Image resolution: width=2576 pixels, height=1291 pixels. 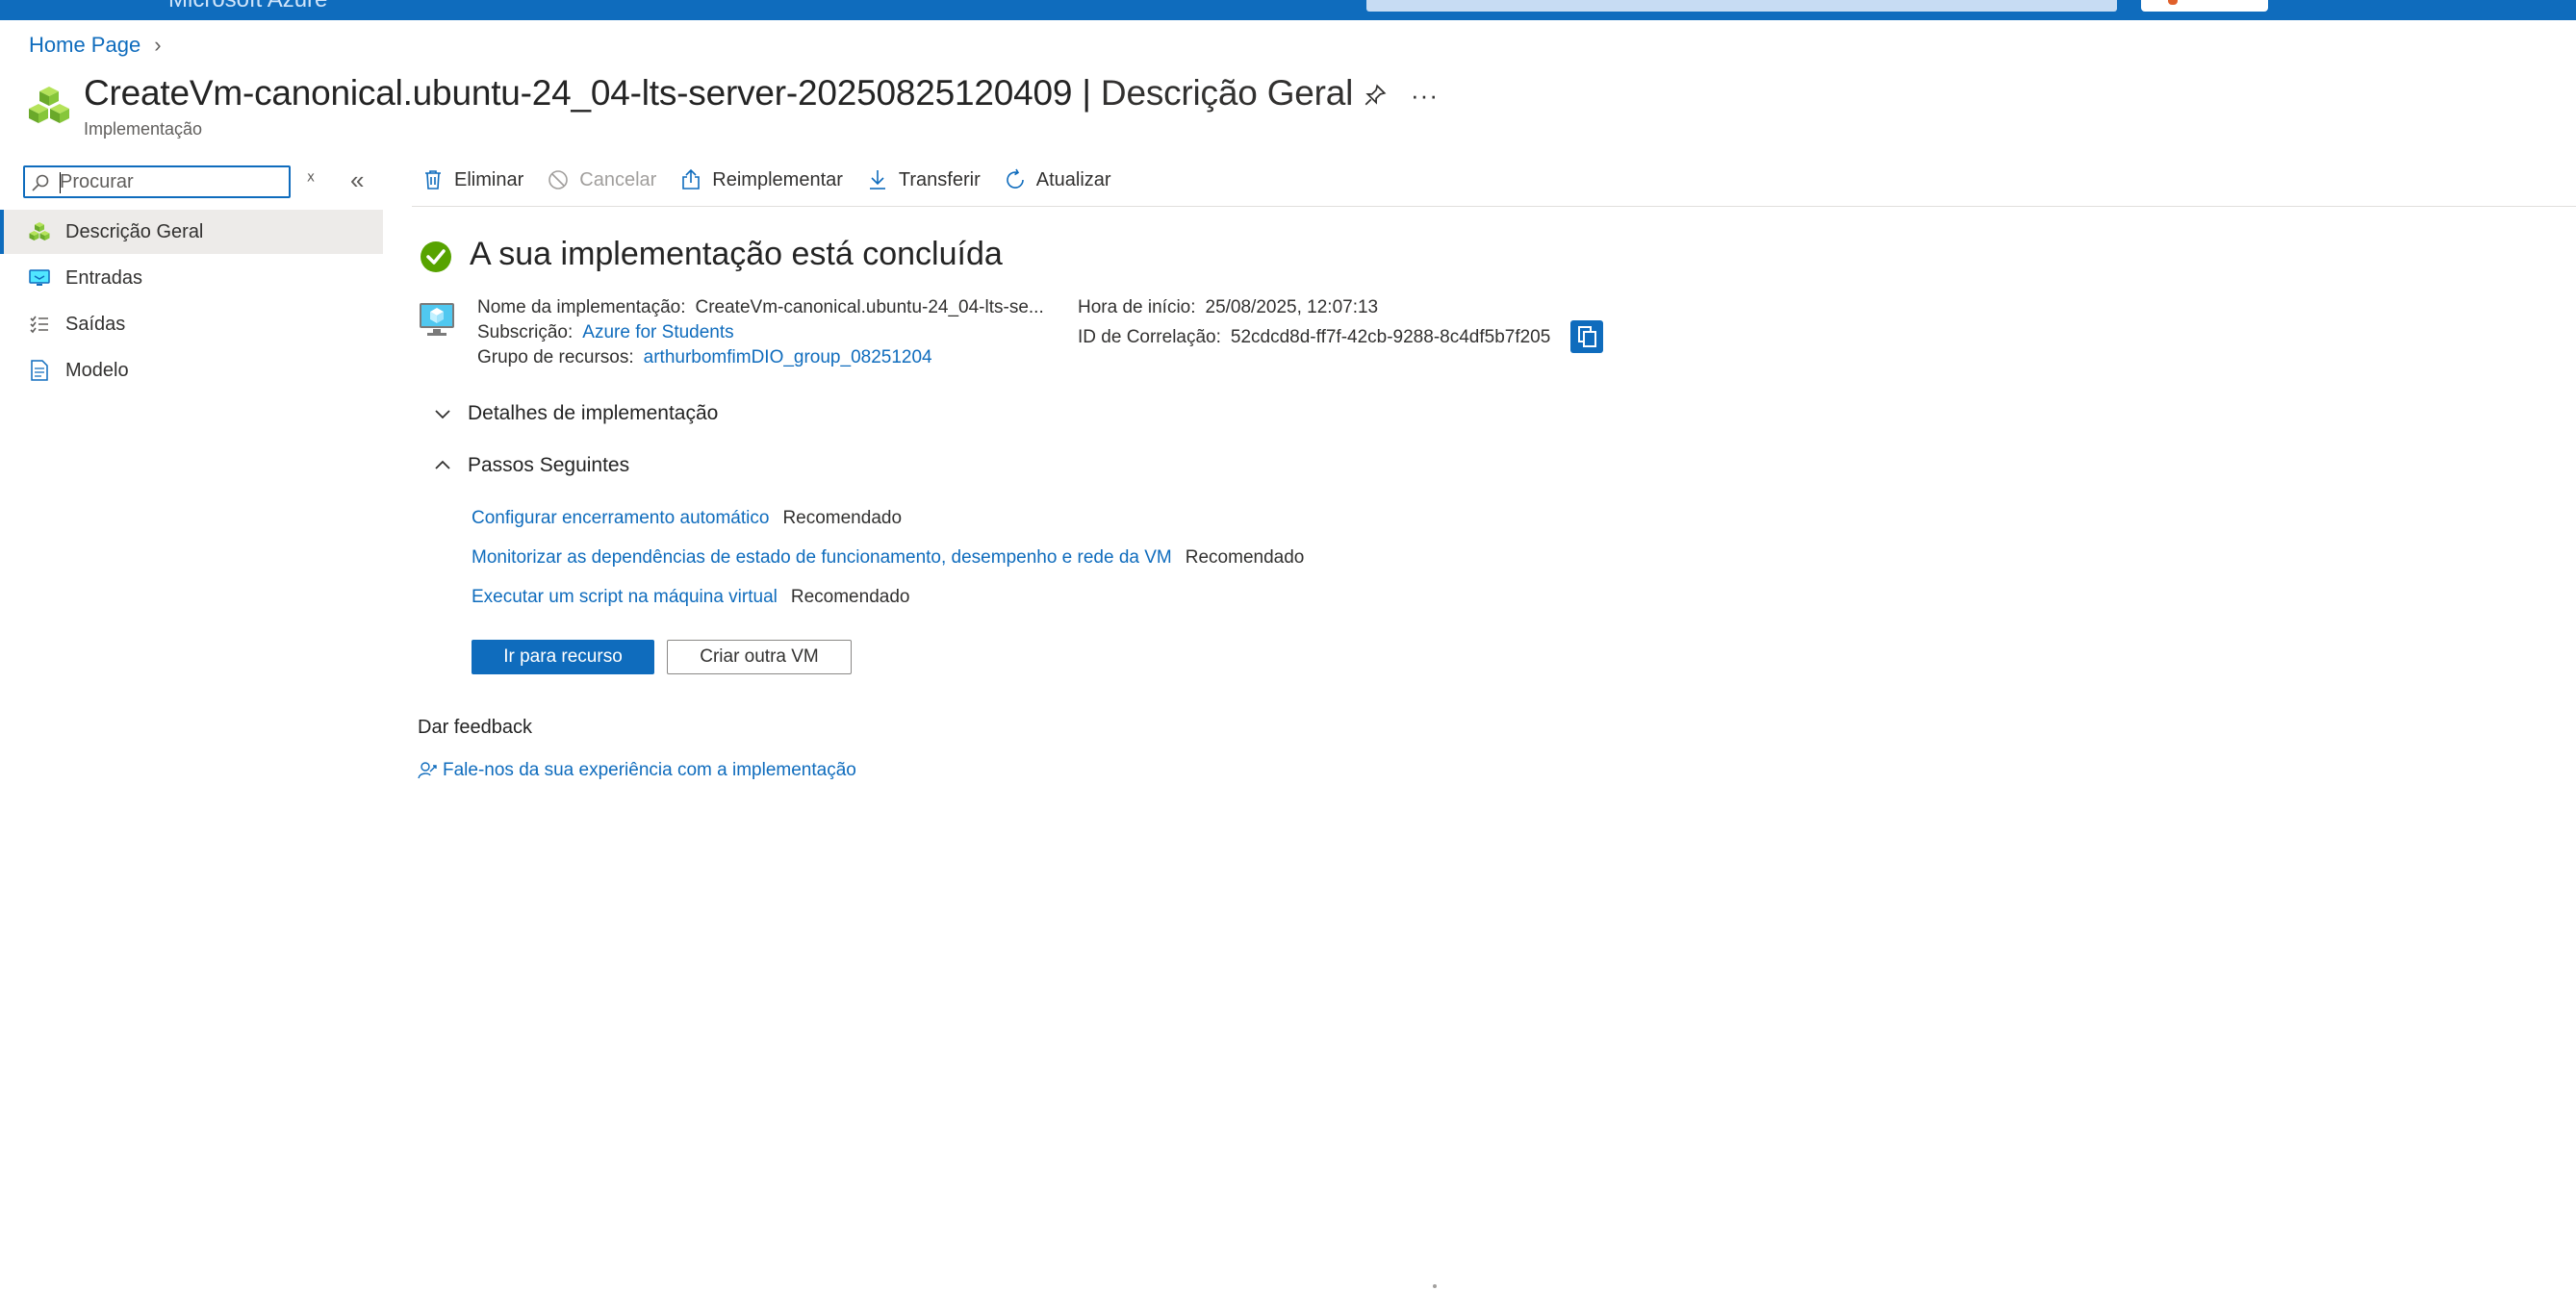 What do you see at coordinates (1288, 10) in the screenshot?
I see `top-bar: Microsoft Azure` at bounding box center [1288, 10].